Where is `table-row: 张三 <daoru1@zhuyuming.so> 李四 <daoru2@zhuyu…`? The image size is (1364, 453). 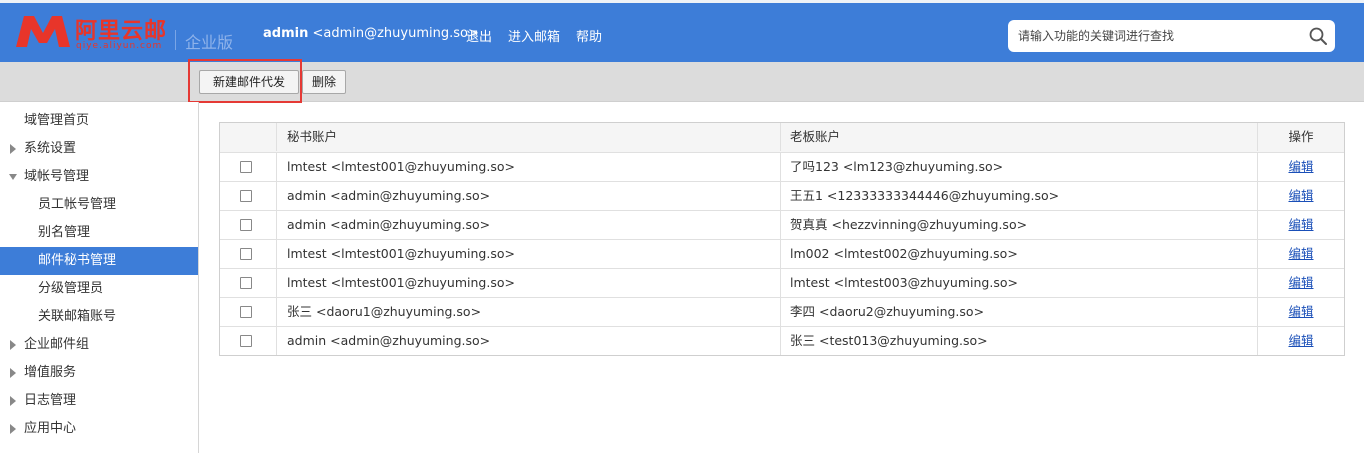 table-row: 张三 <daoru1@zhuyuming.so> 李四 <daoru2@zhuyu… is located at coordinates (782, 311).